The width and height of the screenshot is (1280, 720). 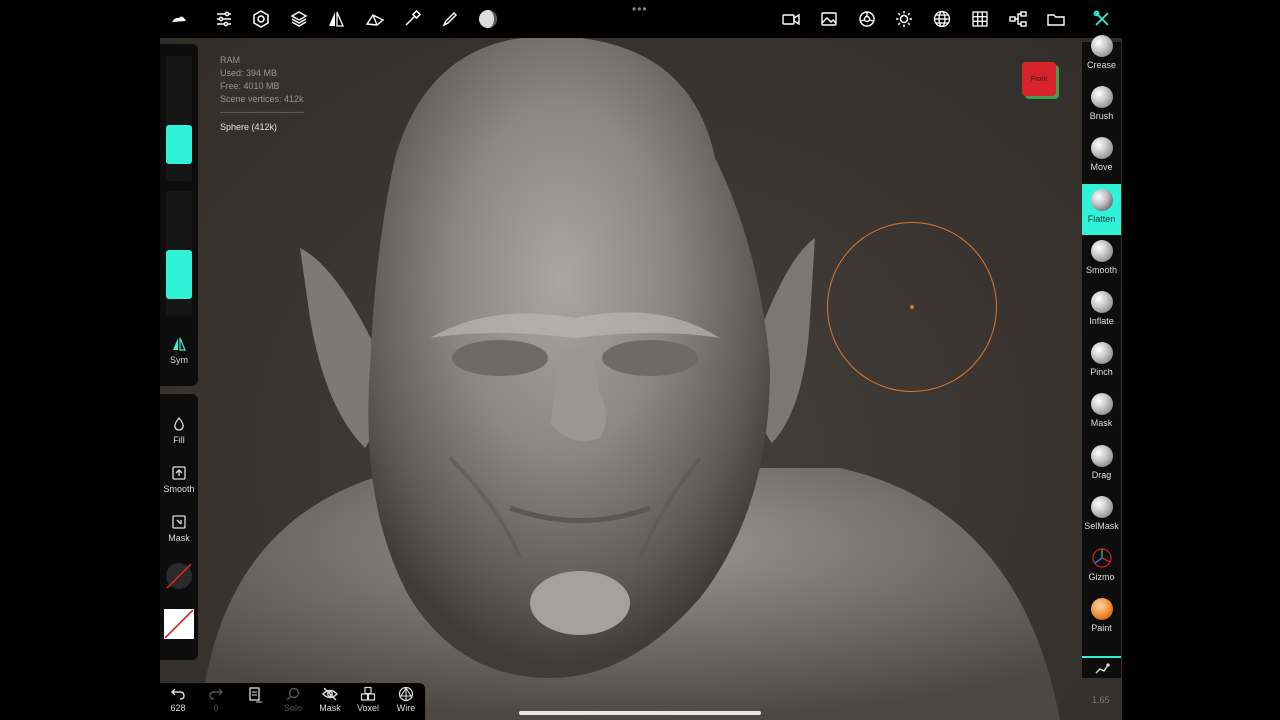 I want to click on voxel-button: Voxel, so click(x=368, y=699).